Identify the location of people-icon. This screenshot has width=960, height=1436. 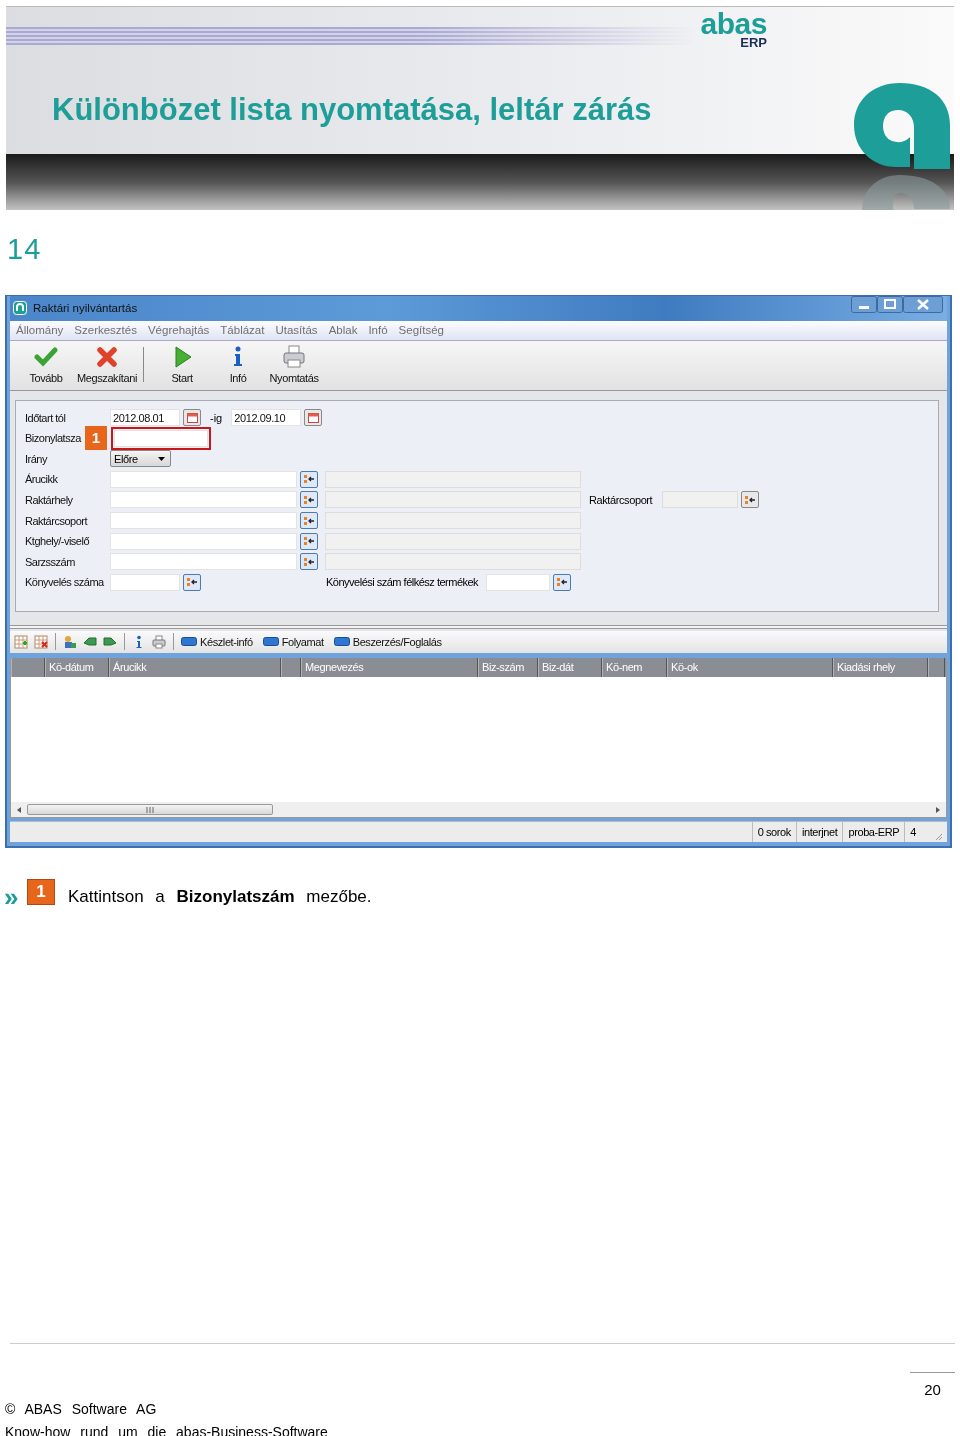
(70, 641).